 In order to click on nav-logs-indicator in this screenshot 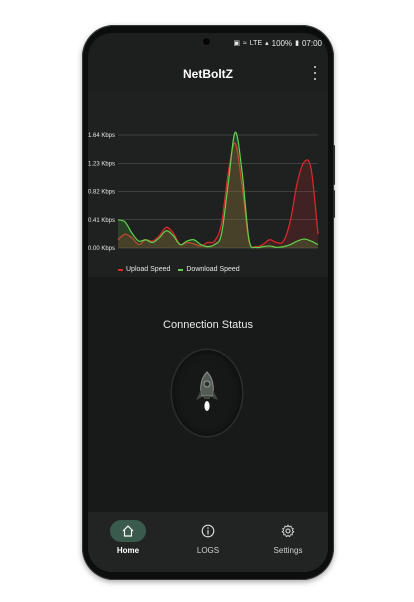, I will do `click(208, 531)`.